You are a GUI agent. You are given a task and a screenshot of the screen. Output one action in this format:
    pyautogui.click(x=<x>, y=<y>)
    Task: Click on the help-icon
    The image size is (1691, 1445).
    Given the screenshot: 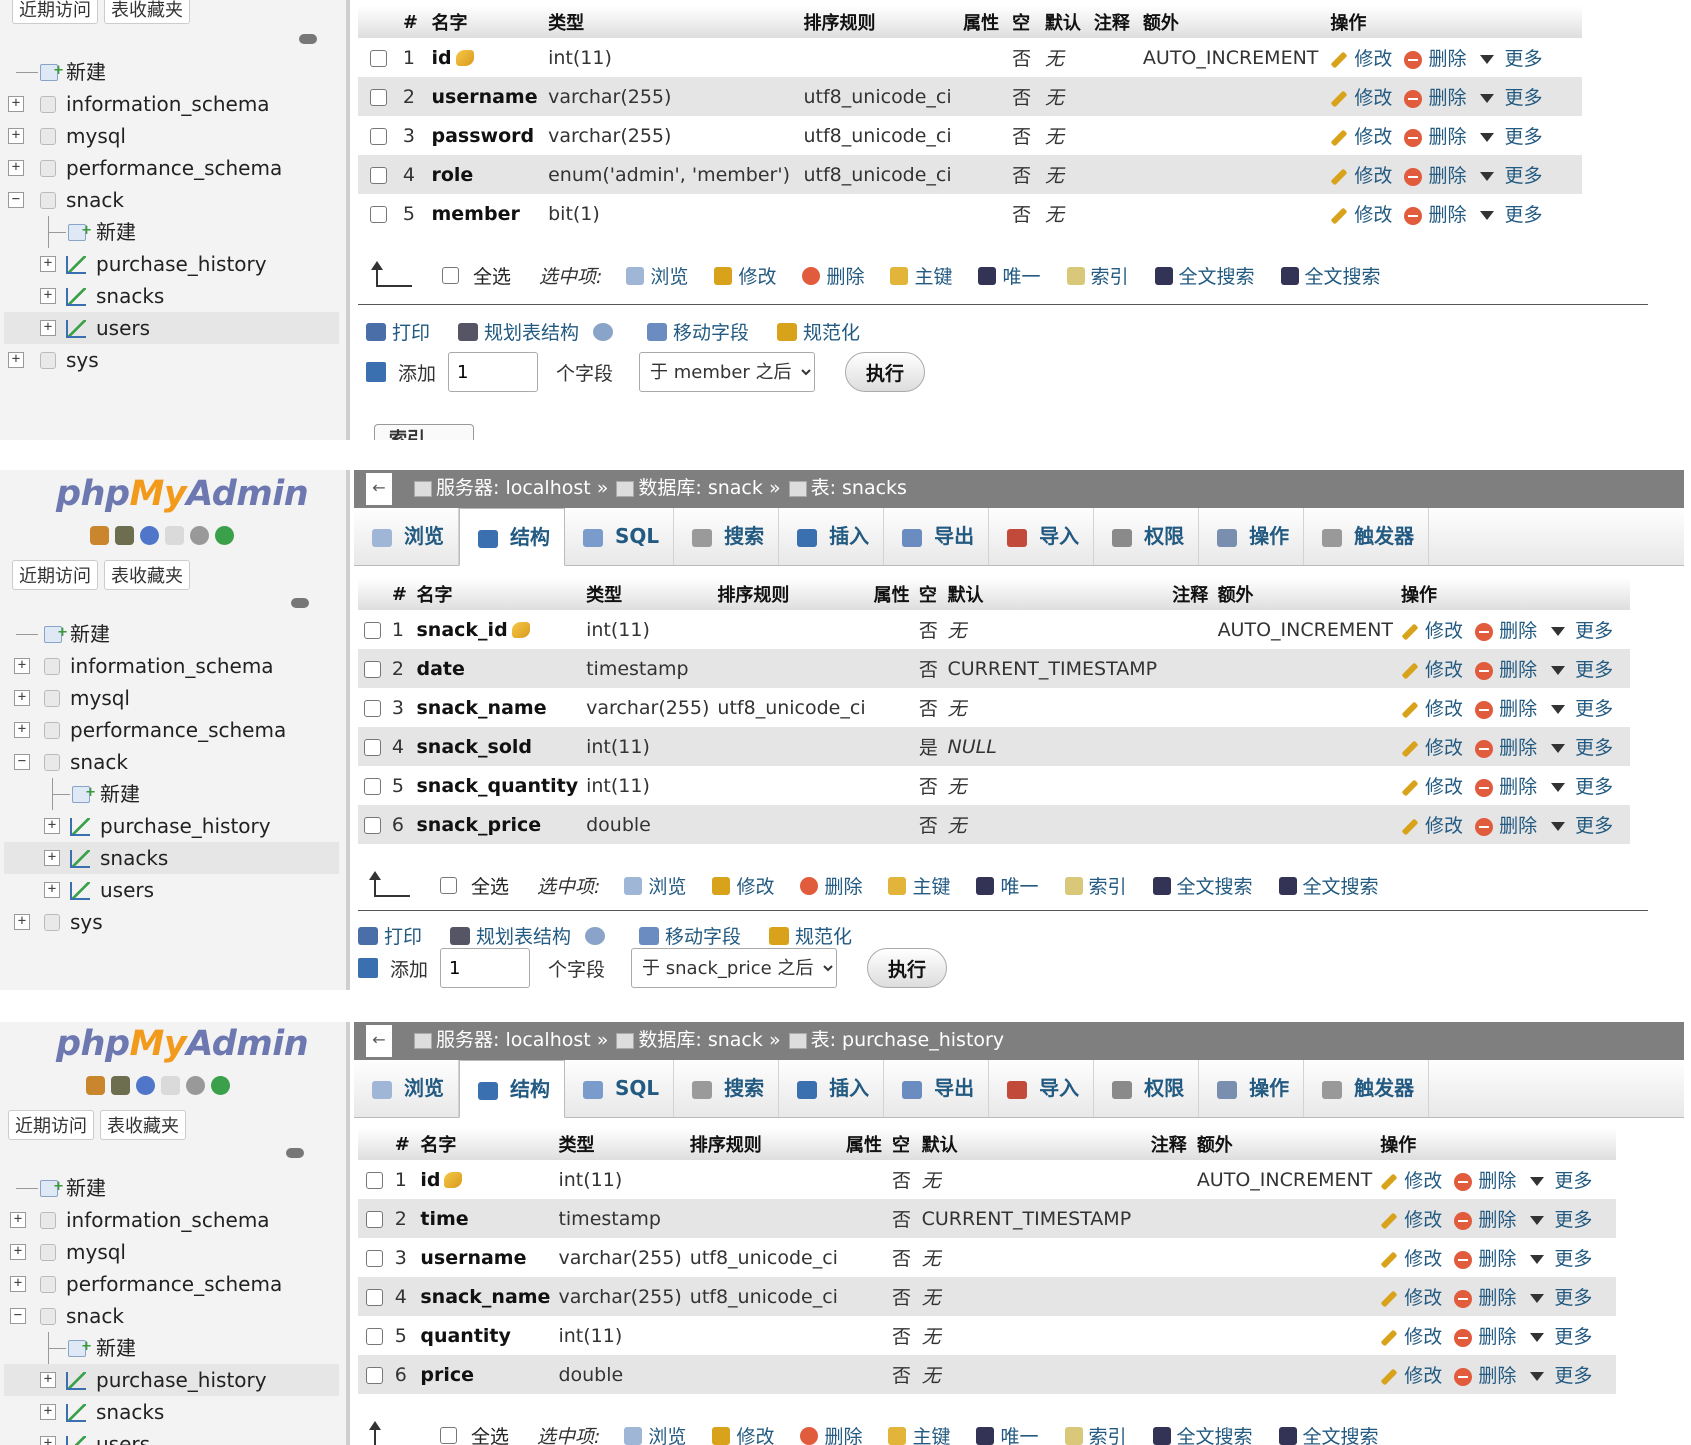 What is the action you would take?
    pyautogui.click(x=145, y=1085)
    